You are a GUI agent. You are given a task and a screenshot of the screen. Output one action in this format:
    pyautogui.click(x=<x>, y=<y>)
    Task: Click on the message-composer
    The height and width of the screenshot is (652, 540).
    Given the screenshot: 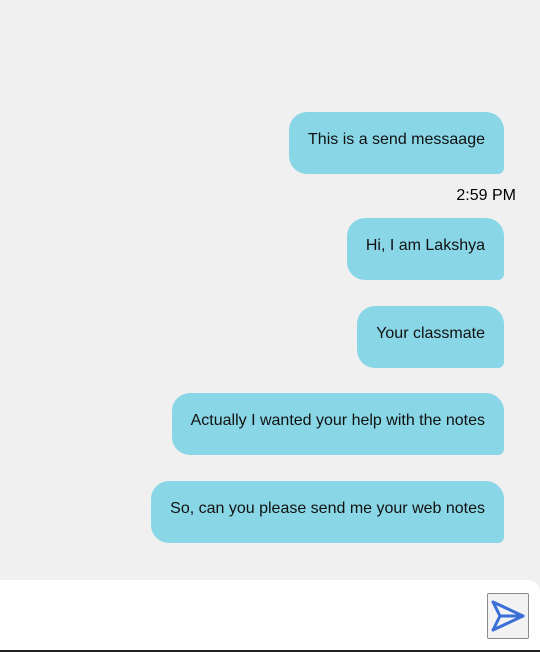 What is the action you would take?
    pyautogui.click(x=270, y=616)
    